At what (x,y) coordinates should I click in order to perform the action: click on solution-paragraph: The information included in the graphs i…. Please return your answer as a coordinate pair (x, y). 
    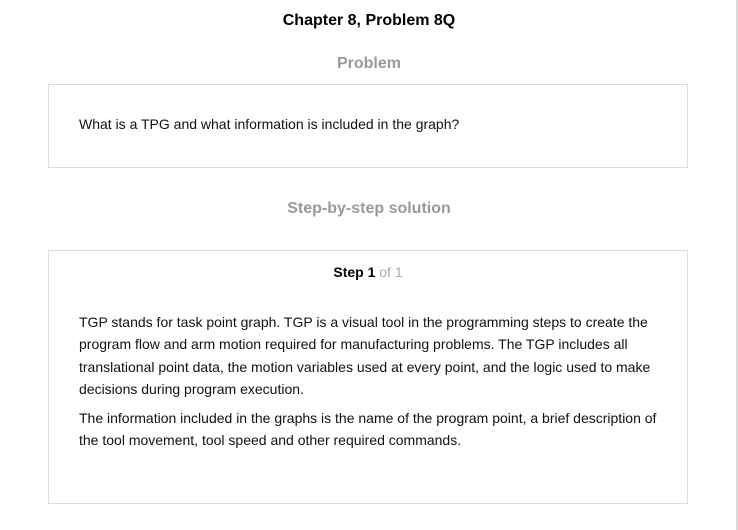
    Looking at the image, I should click on (368, 429).